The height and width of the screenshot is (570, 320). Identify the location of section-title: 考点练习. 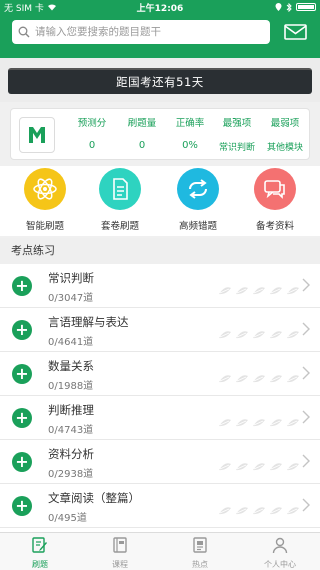
(160, 251).